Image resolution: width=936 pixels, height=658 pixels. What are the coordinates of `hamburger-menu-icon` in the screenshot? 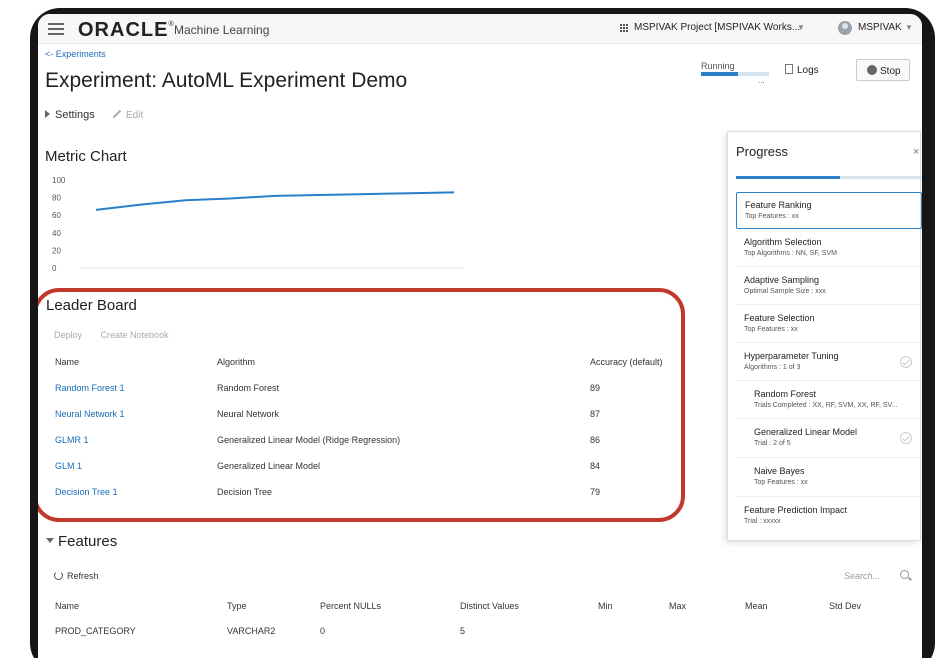 It's located at (56, 29).